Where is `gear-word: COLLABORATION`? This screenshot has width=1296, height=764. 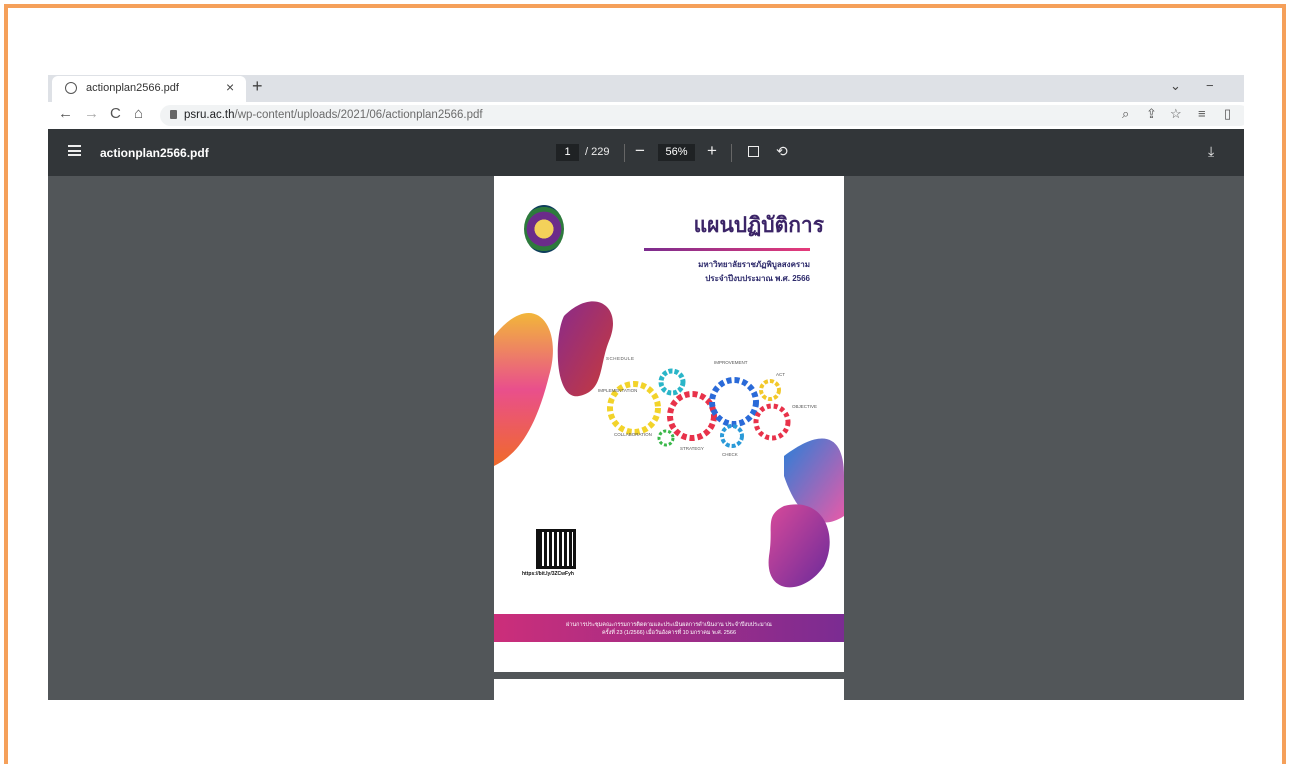 gear-word: COLLABORATION is located at coordinates (633, 434).